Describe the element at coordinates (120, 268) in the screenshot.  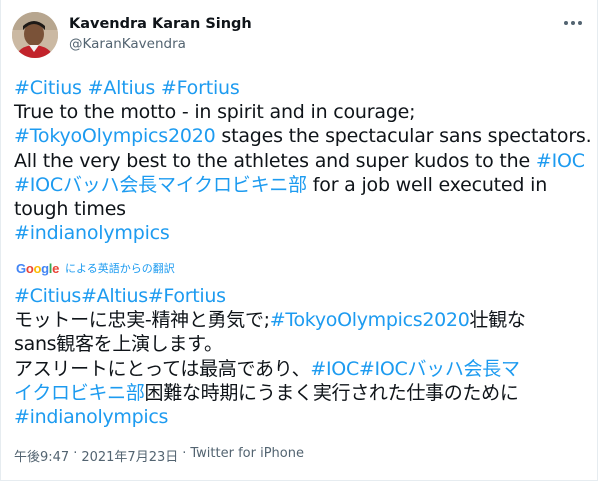
I see `translation-label: による英語からの翻訳` at that location.